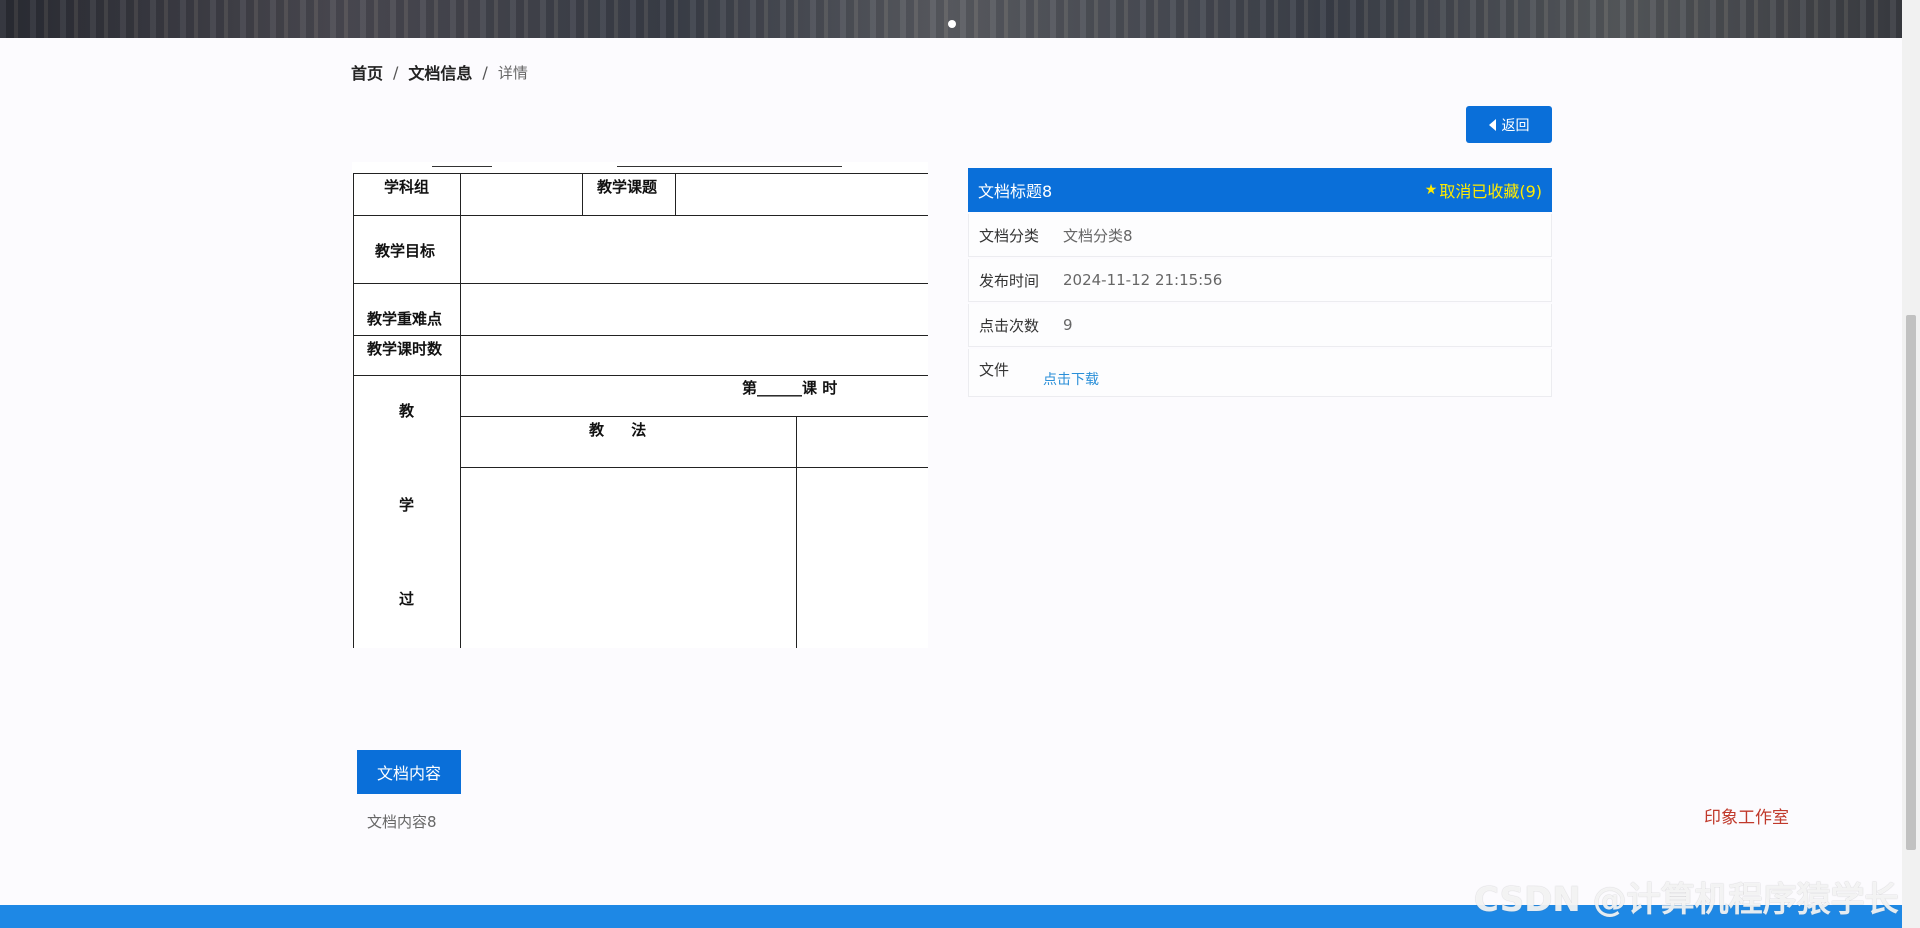  Describe the element at coordinates (407, 411) in the screenshot. I see `doc-cell-teach: 教` at that location.